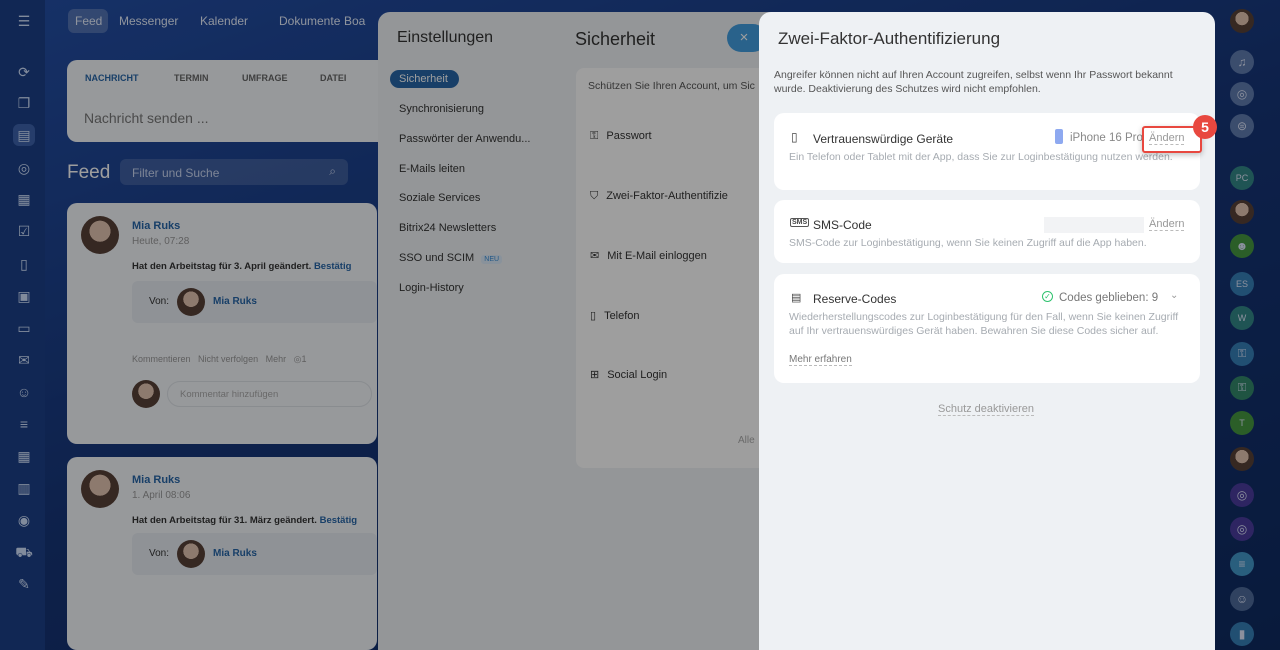 The image size is (1280, 650). Describe the element at coordinates (986, 409) in the screenshot. I see `deactivate-protection-link: Schutz deaktivieren` at that location.